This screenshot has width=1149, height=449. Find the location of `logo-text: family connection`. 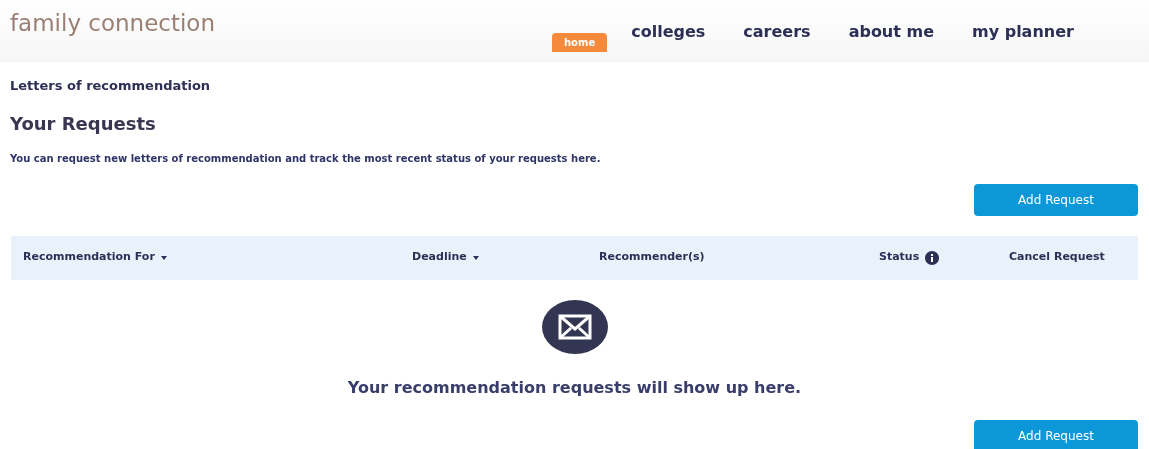

logo-text: family connection is located at coordinates (113, 23).